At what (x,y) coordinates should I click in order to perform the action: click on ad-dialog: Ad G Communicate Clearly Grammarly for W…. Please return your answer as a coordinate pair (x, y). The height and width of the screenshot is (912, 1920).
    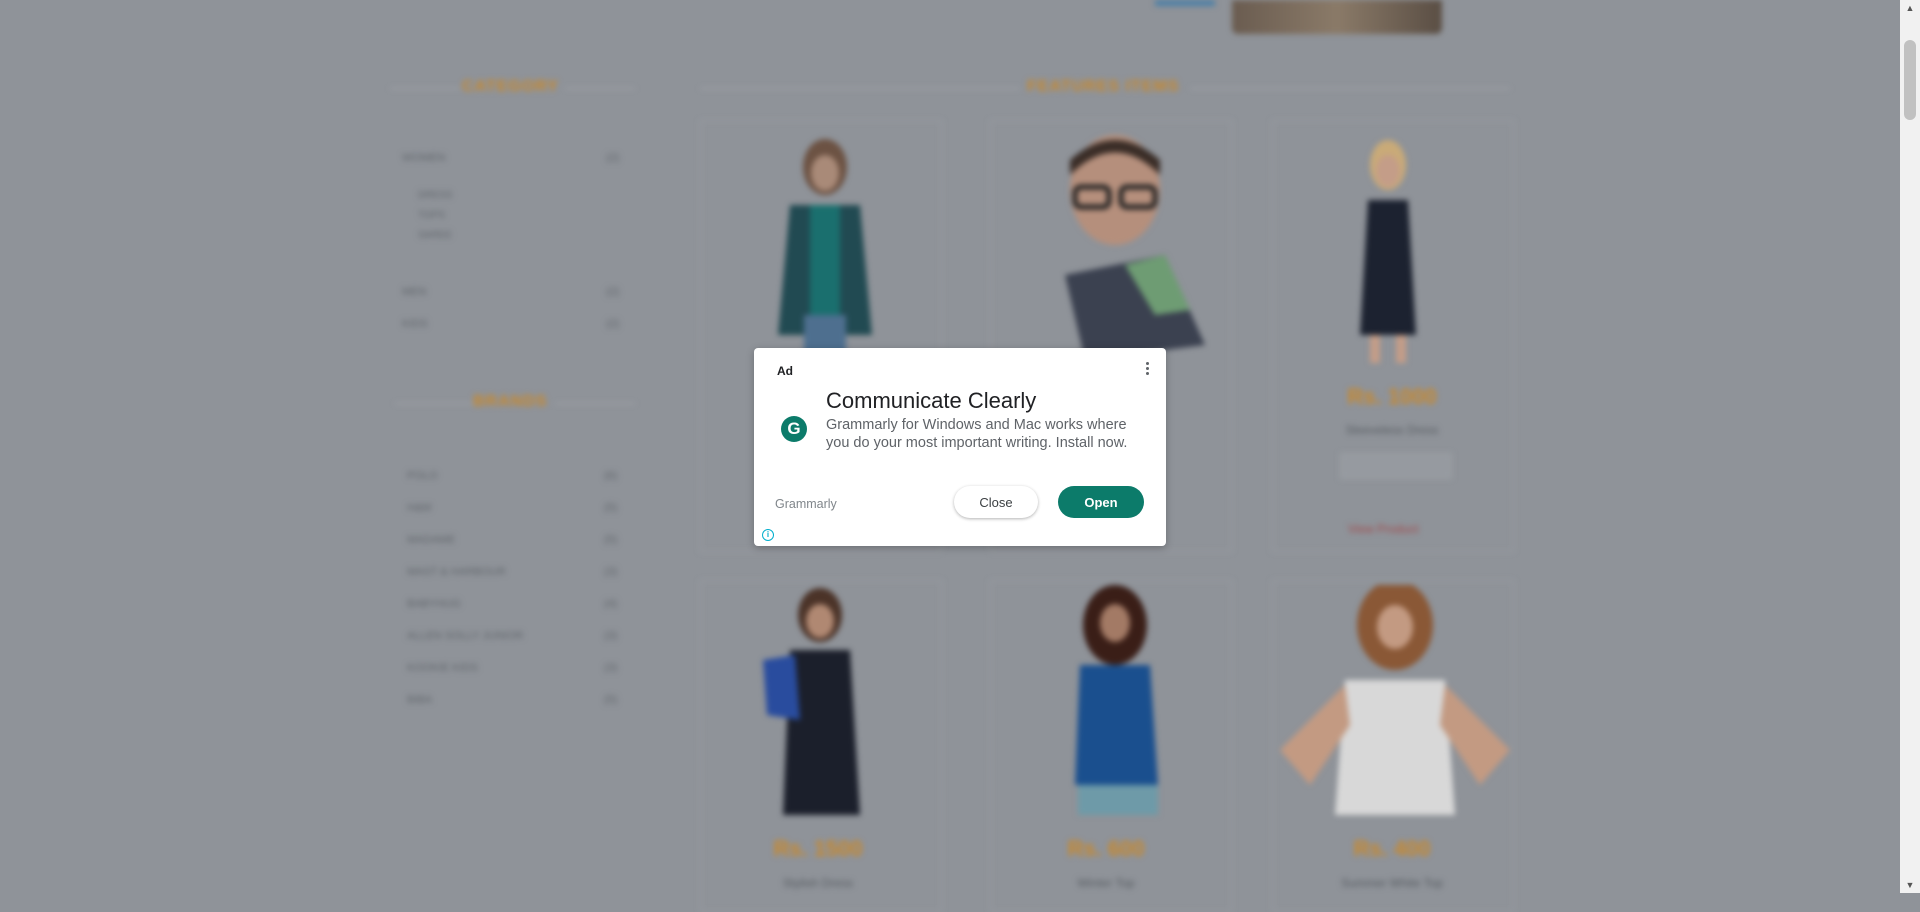
    Looking at the image, I should click on (960, 447).